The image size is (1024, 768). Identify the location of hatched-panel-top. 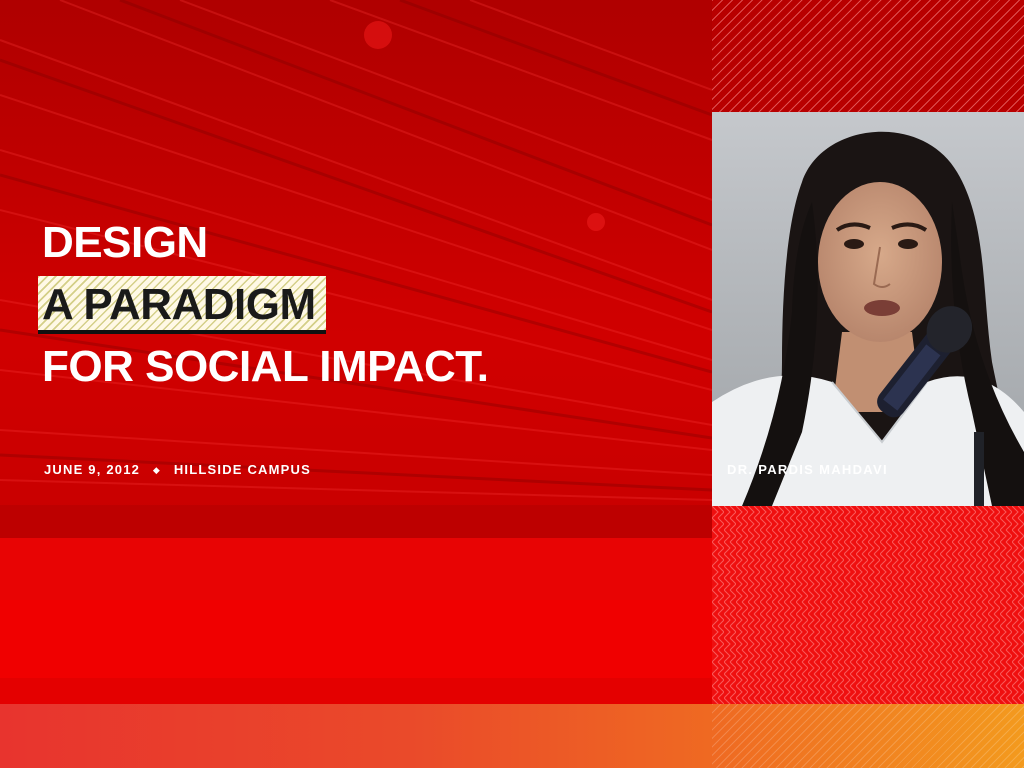
(868, 56).